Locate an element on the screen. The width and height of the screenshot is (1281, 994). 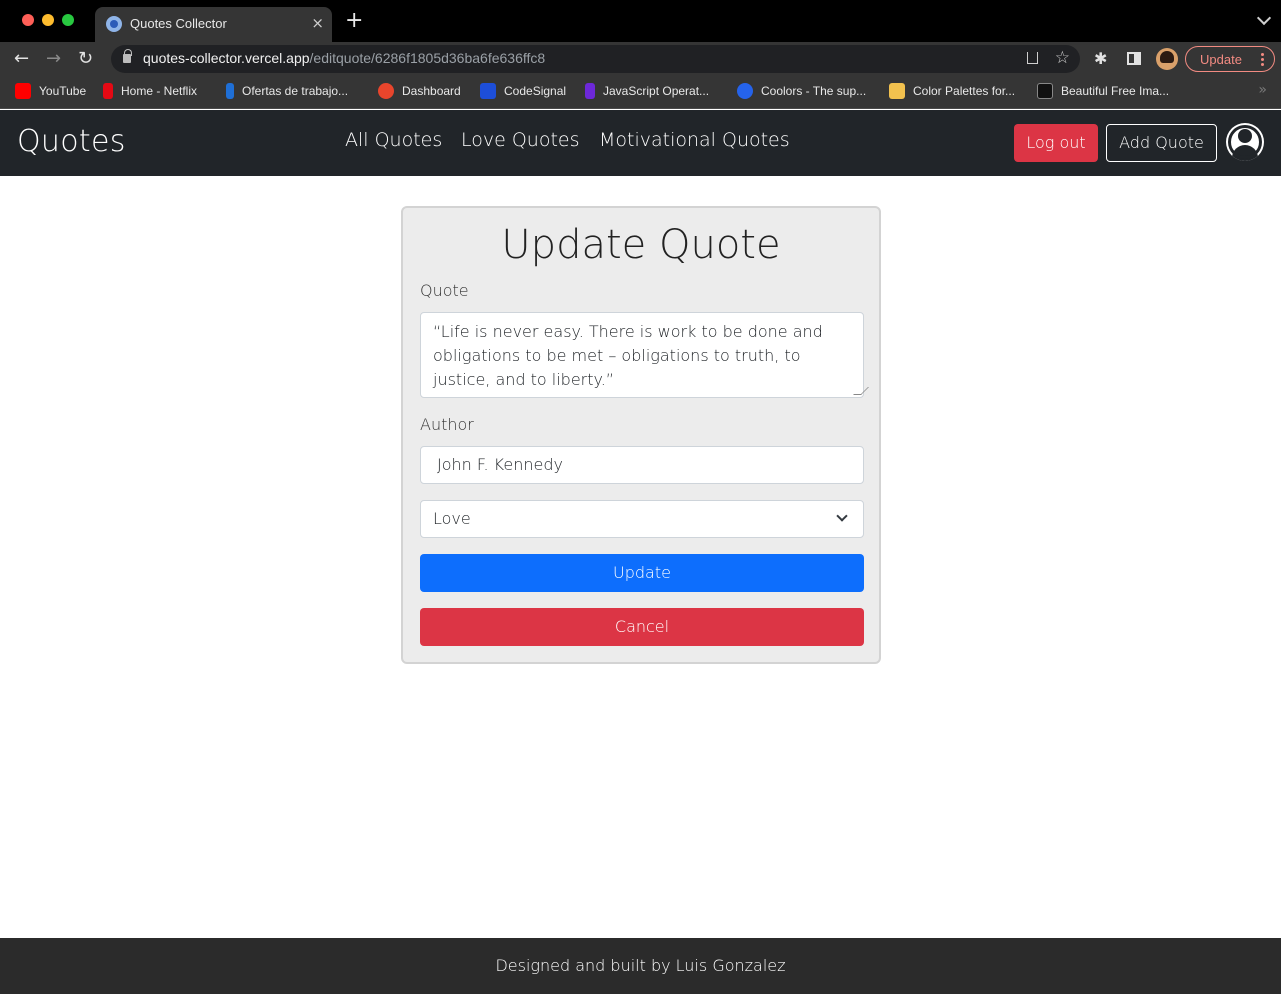
coolors-icon is located at coordinates (745, 91).